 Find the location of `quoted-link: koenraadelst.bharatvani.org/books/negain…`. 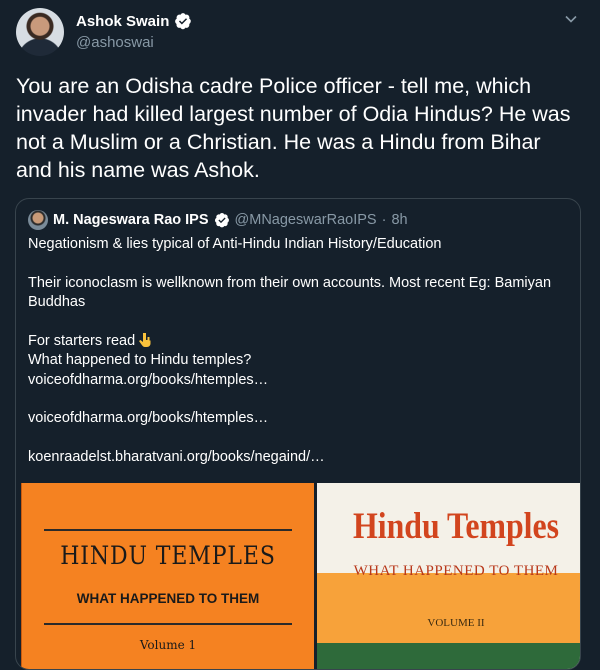

quoted-link: koenraadelst.bharatvani.org/books/negain… is located at coordinates (298, 458).